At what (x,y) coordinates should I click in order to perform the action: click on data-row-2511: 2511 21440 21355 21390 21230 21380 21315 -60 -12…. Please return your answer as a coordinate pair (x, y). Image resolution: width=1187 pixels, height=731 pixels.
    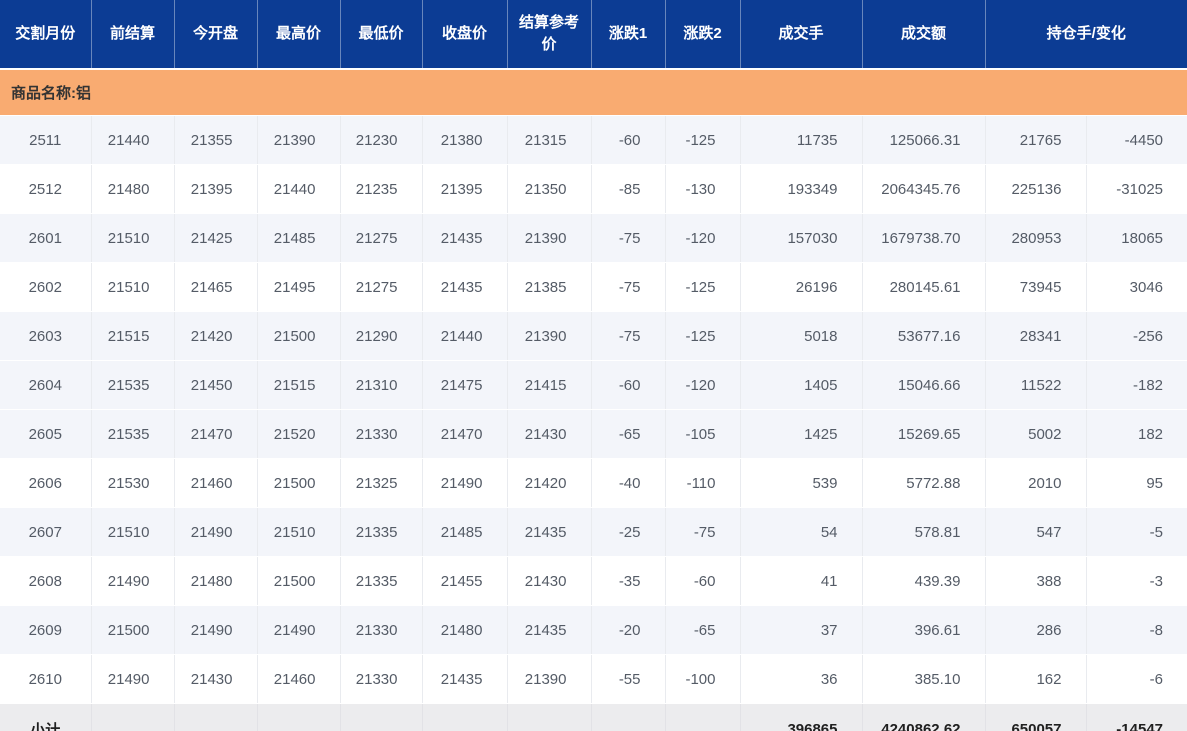
    Looking at the image, I should click on (593, 140).